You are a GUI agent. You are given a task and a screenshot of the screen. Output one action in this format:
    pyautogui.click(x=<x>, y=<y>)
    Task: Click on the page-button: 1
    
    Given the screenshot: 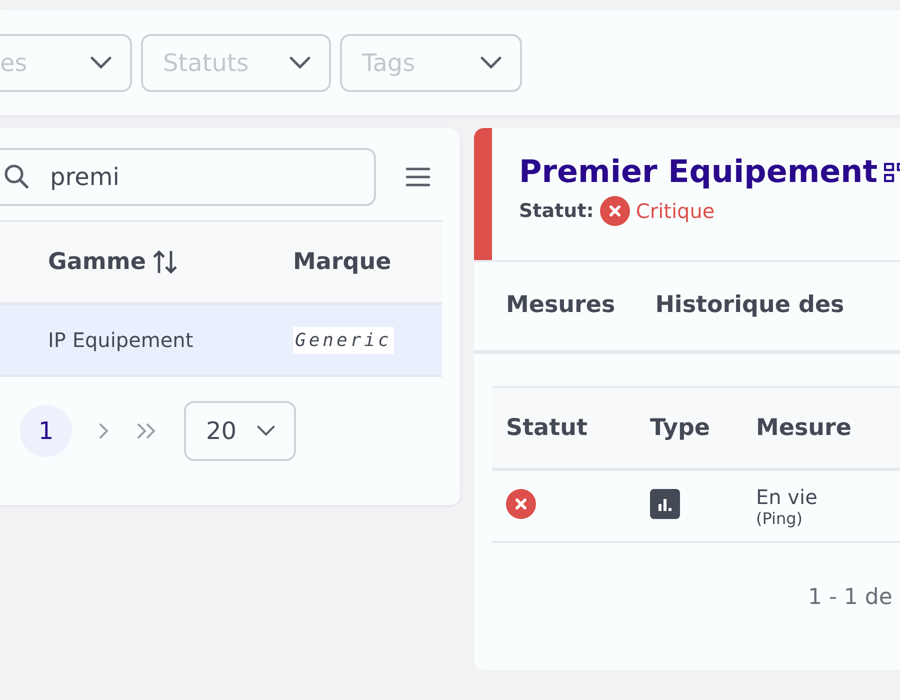 What is the action you would take?
    pyautogui.click(x=46, y=431)
    